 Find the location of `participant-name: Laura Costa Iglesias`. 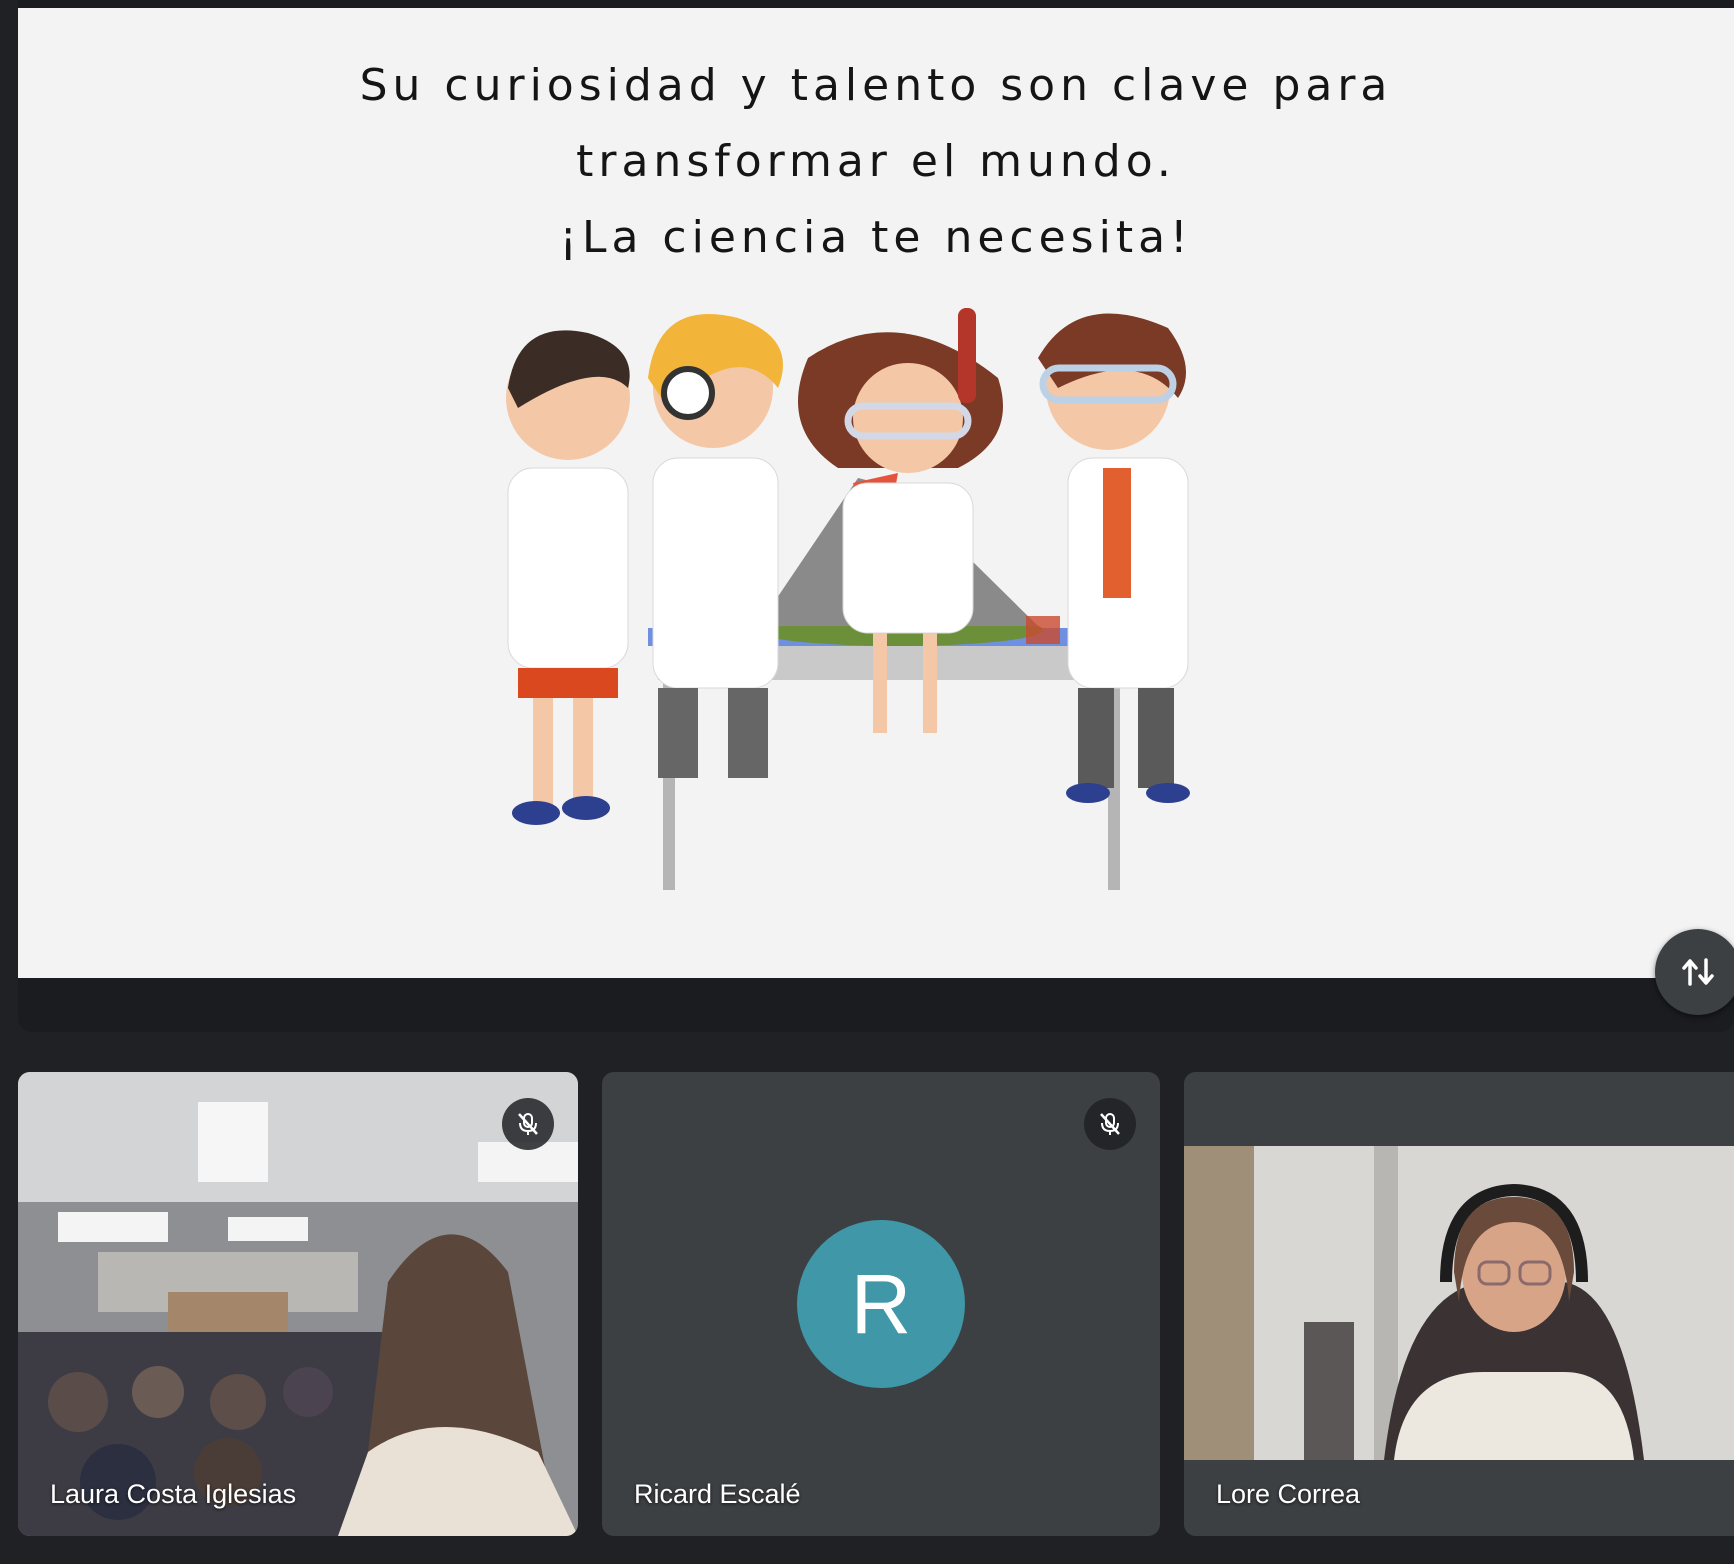

participant-name: Laura Costa Iglesias is located at coordinates (173, 1494).